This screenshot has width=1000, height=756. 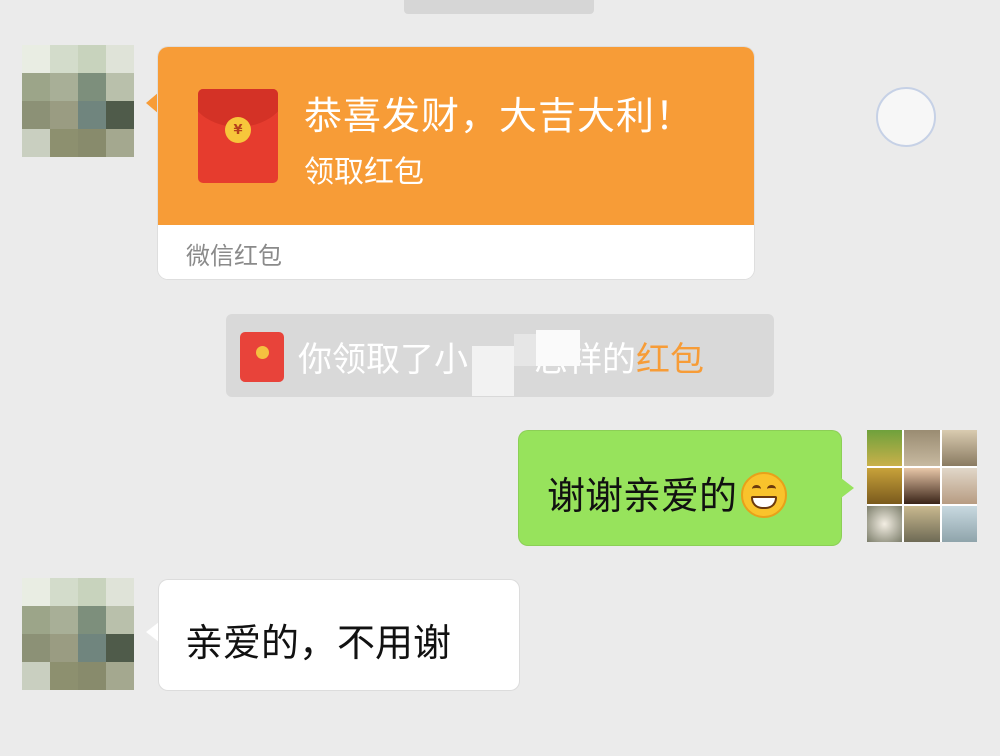 I want to click on outgoing-message-text: 谢谢亲爱的, so click(x=642, y=496).